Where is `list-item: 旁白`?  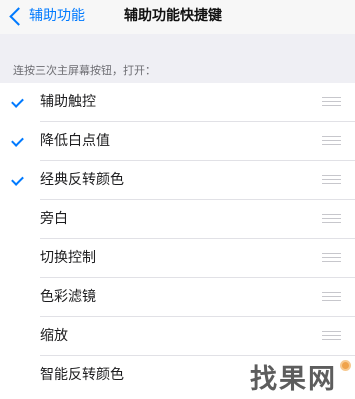 list-item: 旁白 is located at coordinates (177, 219).